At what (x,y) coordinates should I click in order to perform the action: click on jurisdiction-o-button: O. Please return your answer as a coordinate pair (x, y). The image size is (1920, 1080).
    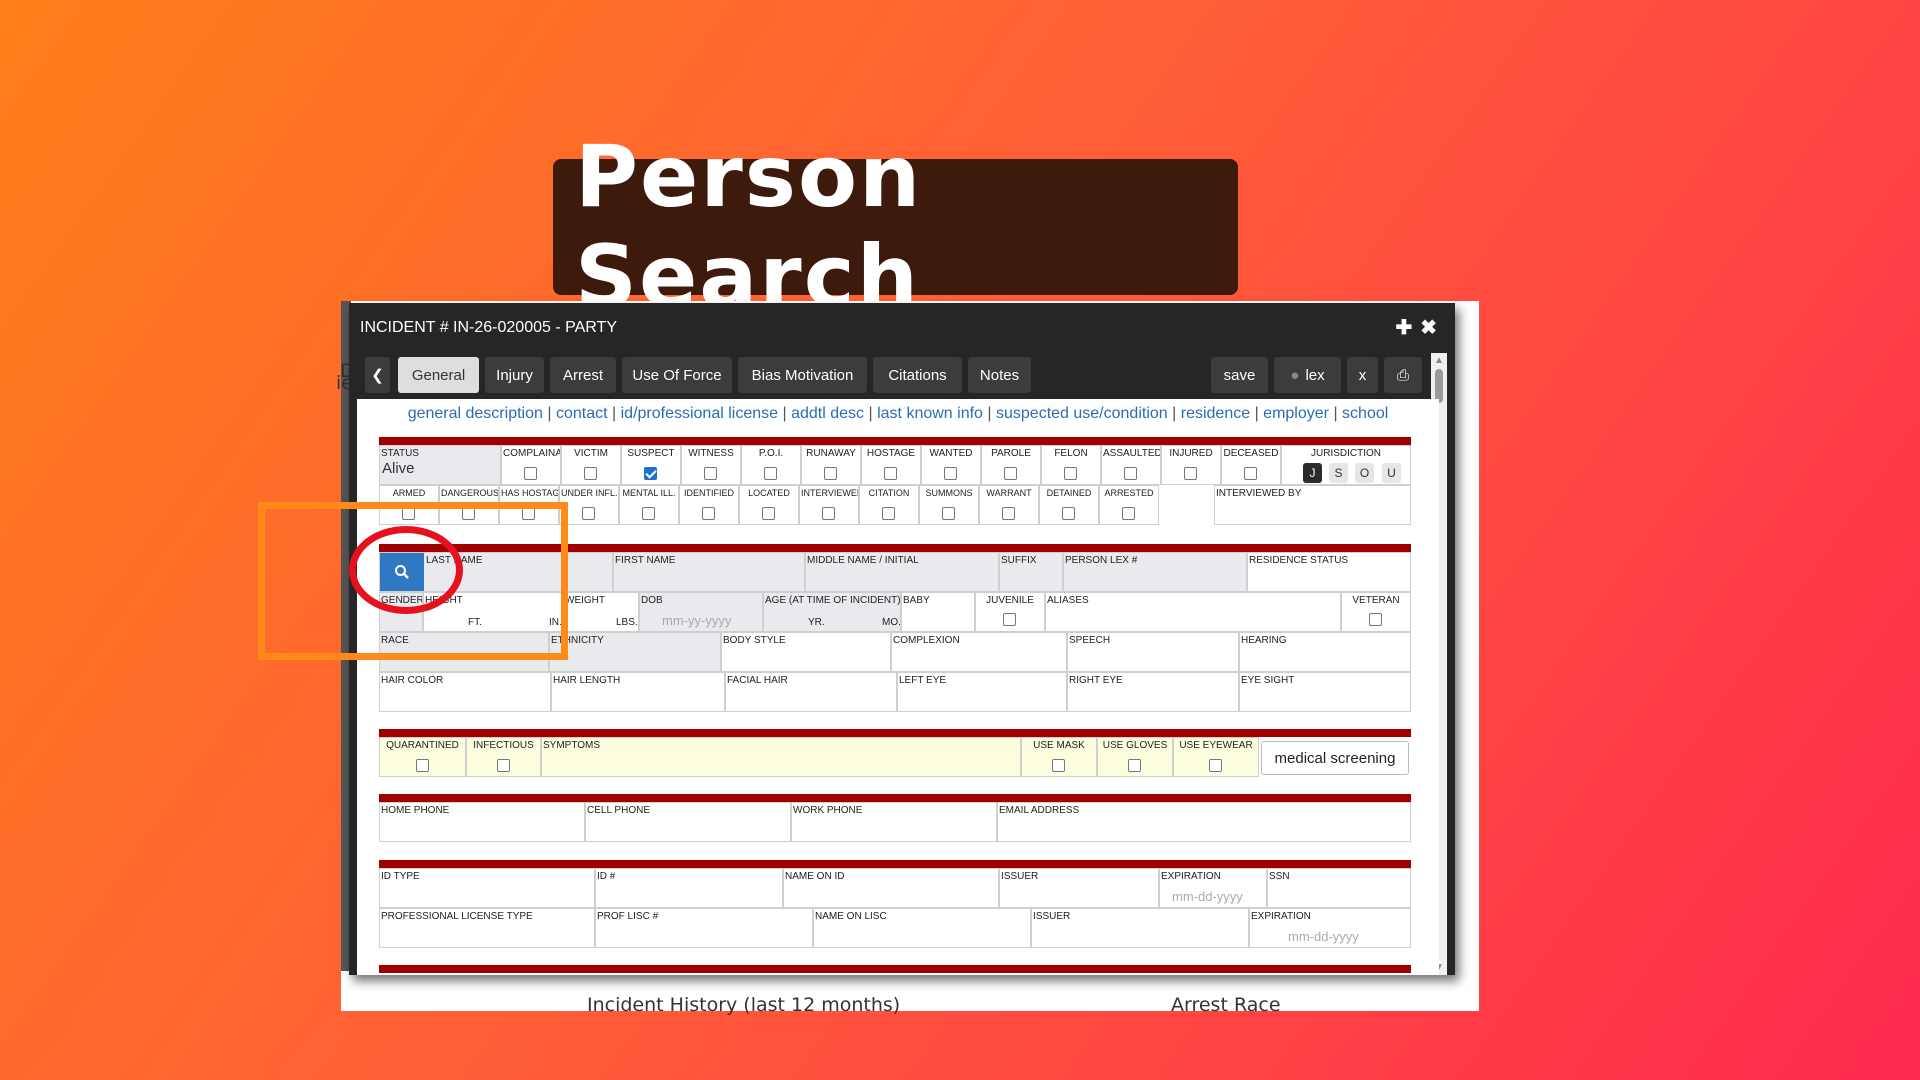
    Looking at the image, I should click on (1364, 473).